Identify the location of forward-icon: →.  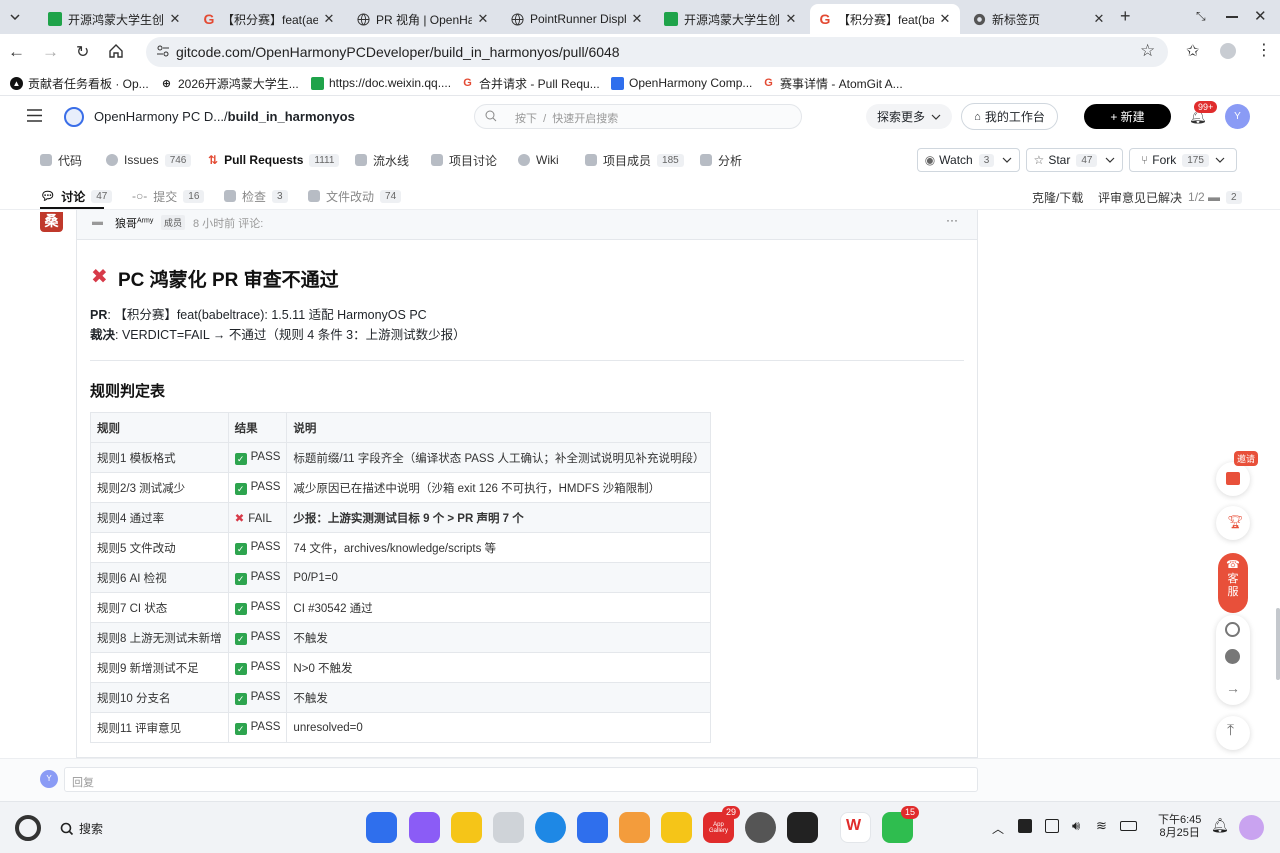
(50, 52).